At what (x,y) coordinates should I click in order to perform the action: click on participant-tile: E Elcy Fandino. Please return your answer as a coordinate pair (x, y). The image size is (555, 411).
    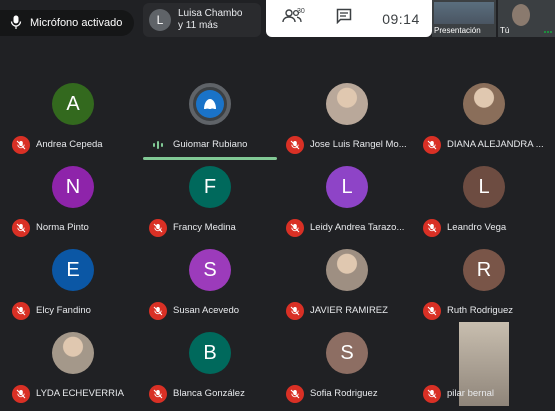
    Looking at the image, I should click on (73, 283).